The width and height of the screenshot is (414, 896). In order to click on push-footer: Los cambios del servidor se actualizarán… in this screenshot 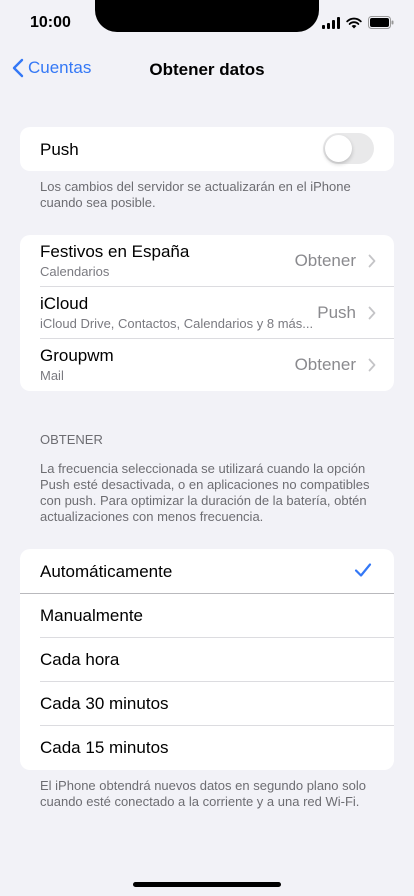, I will do `click(195, 194)`.